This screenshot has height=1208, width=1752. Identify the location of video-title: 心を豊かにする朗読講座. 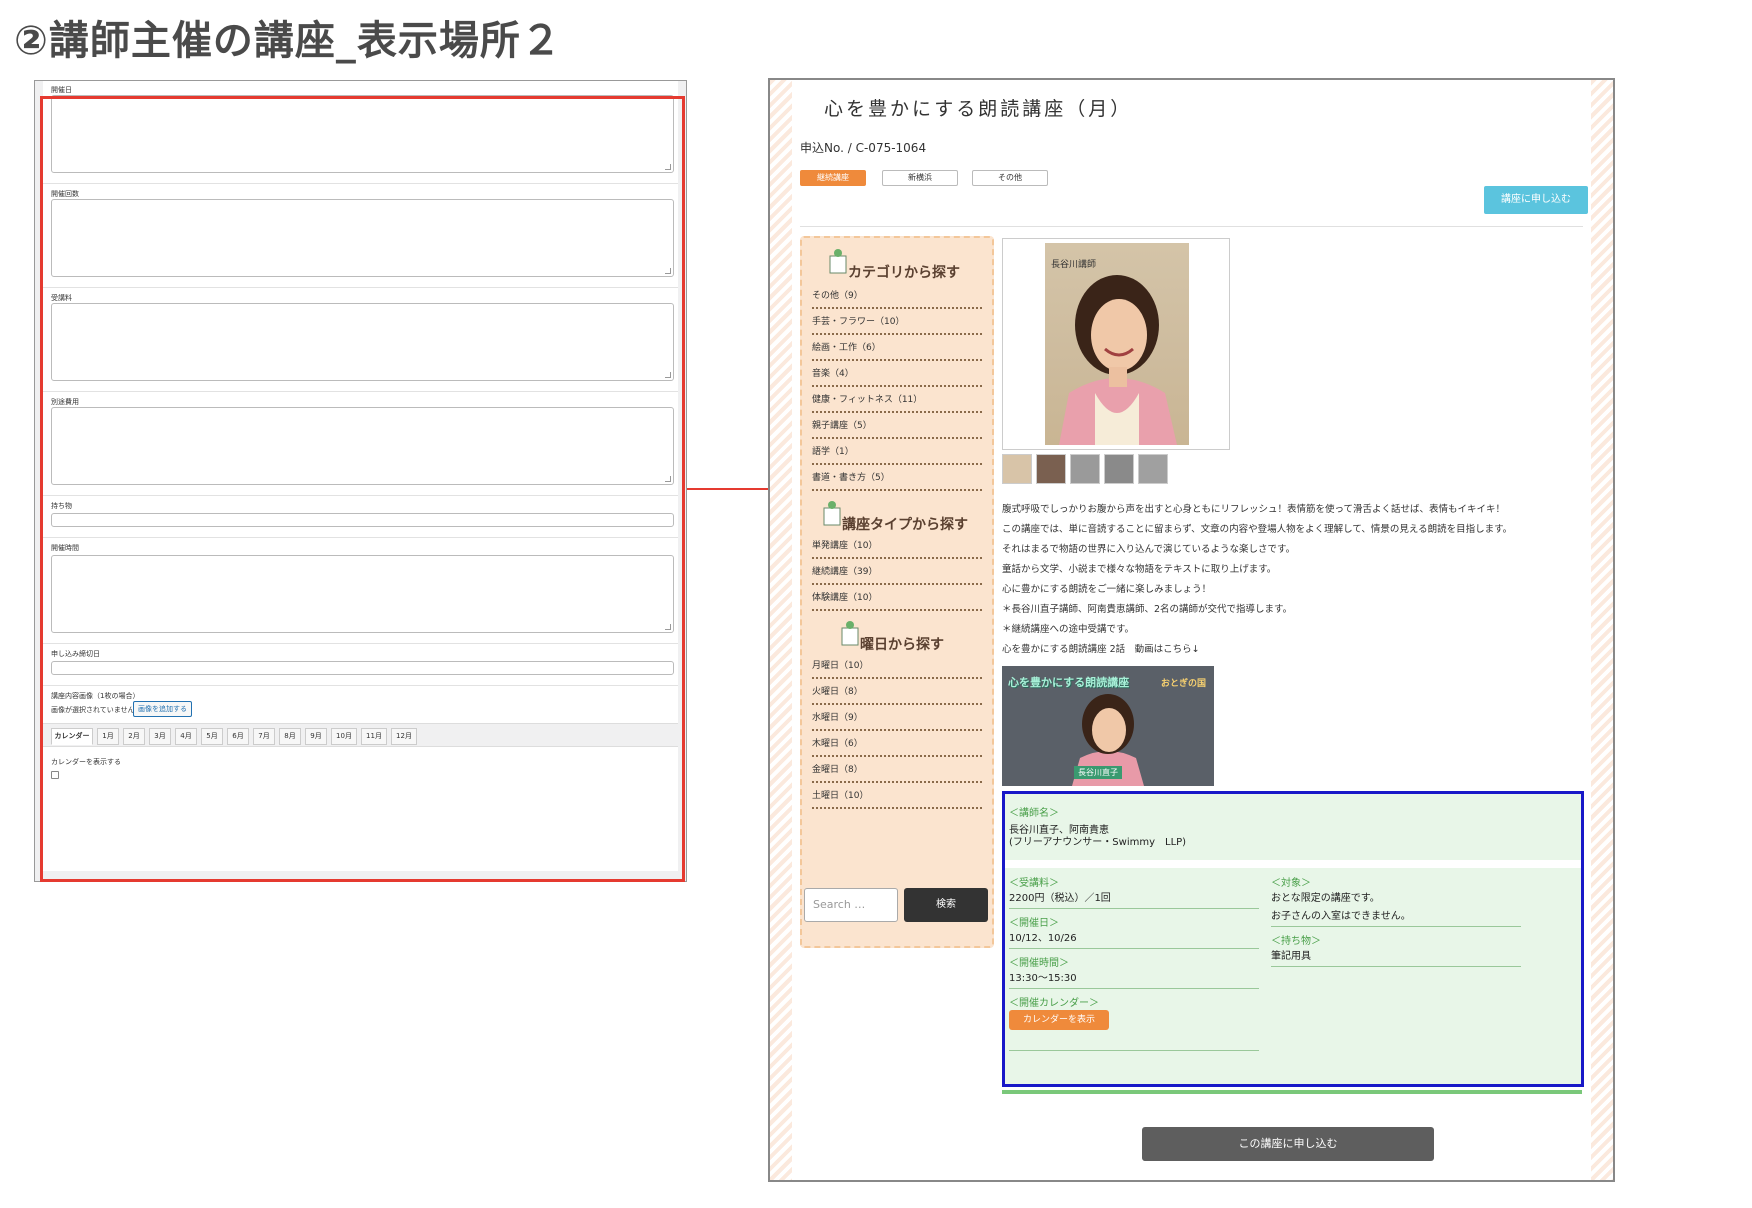
(1069, 682).